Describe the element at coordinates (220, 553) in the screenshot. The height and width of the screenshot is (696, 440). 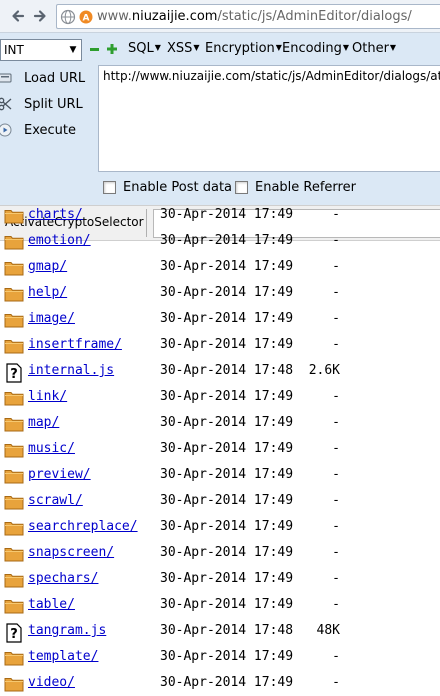
I see `listing-row: snapscreen/30-Apr-2014 17:49 -` at that location.